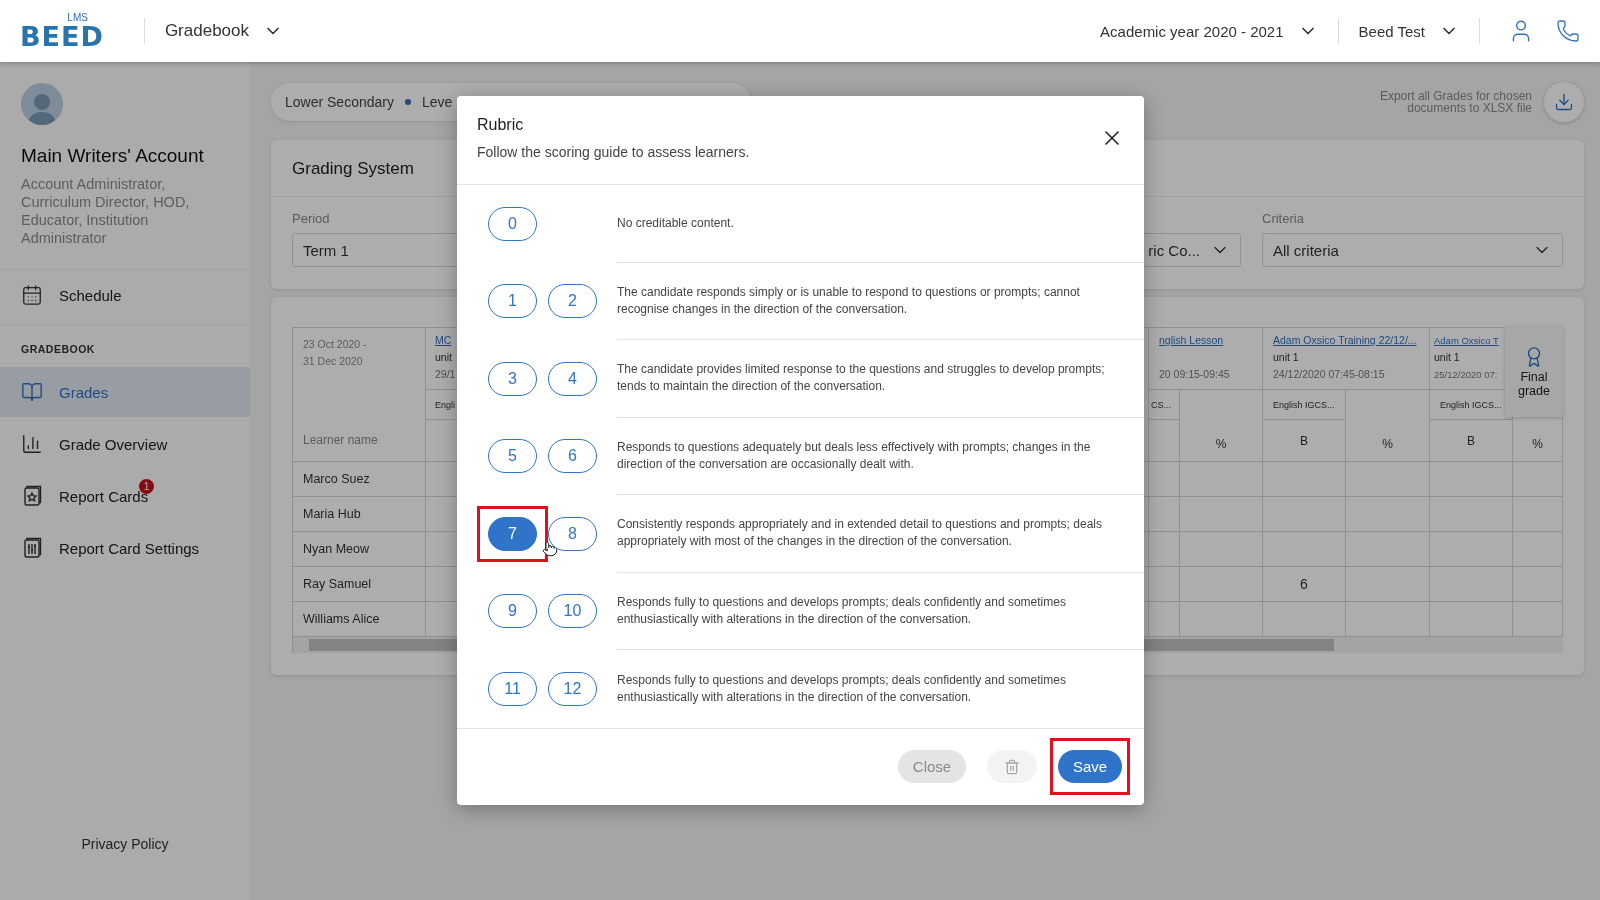 The width and height of the screenshot is (1600, 900). I want to click on notification-badge: 1, so click(146, 486).